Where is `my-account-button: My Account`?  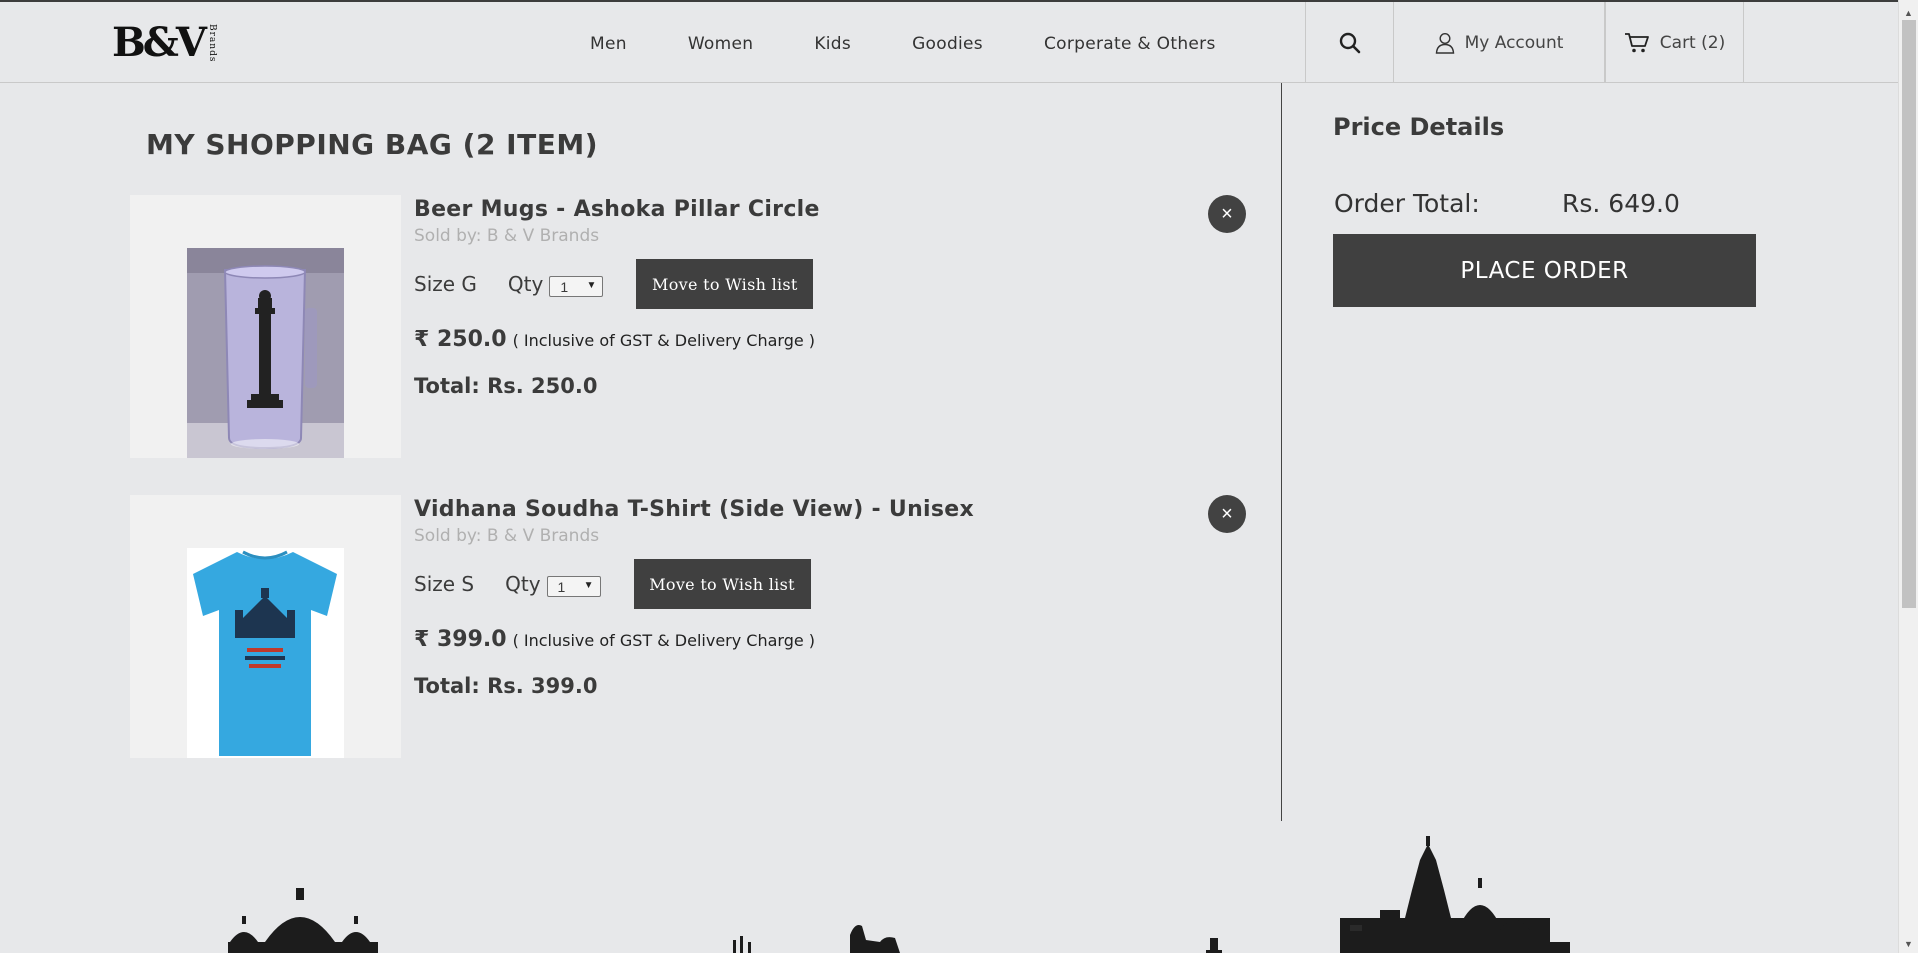
my-account-button: My Account is located at coordinates (1499, 42).